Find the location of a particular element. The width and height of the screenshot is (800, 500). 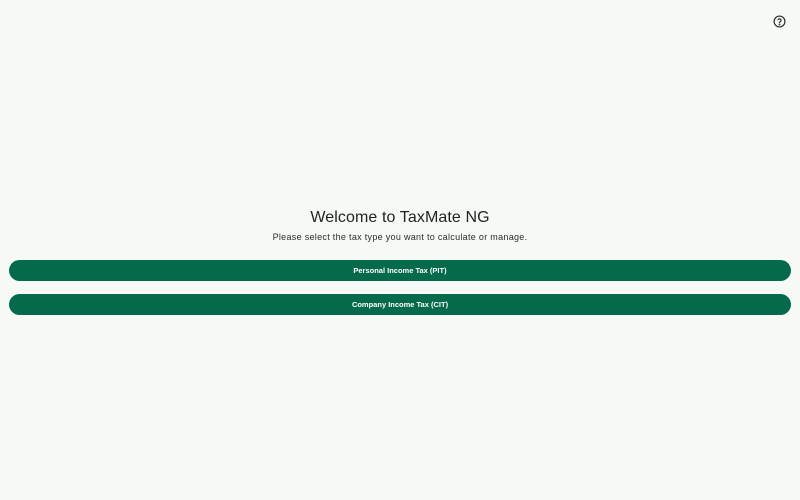

help-circle-icon is located at coordinates (779, 21).